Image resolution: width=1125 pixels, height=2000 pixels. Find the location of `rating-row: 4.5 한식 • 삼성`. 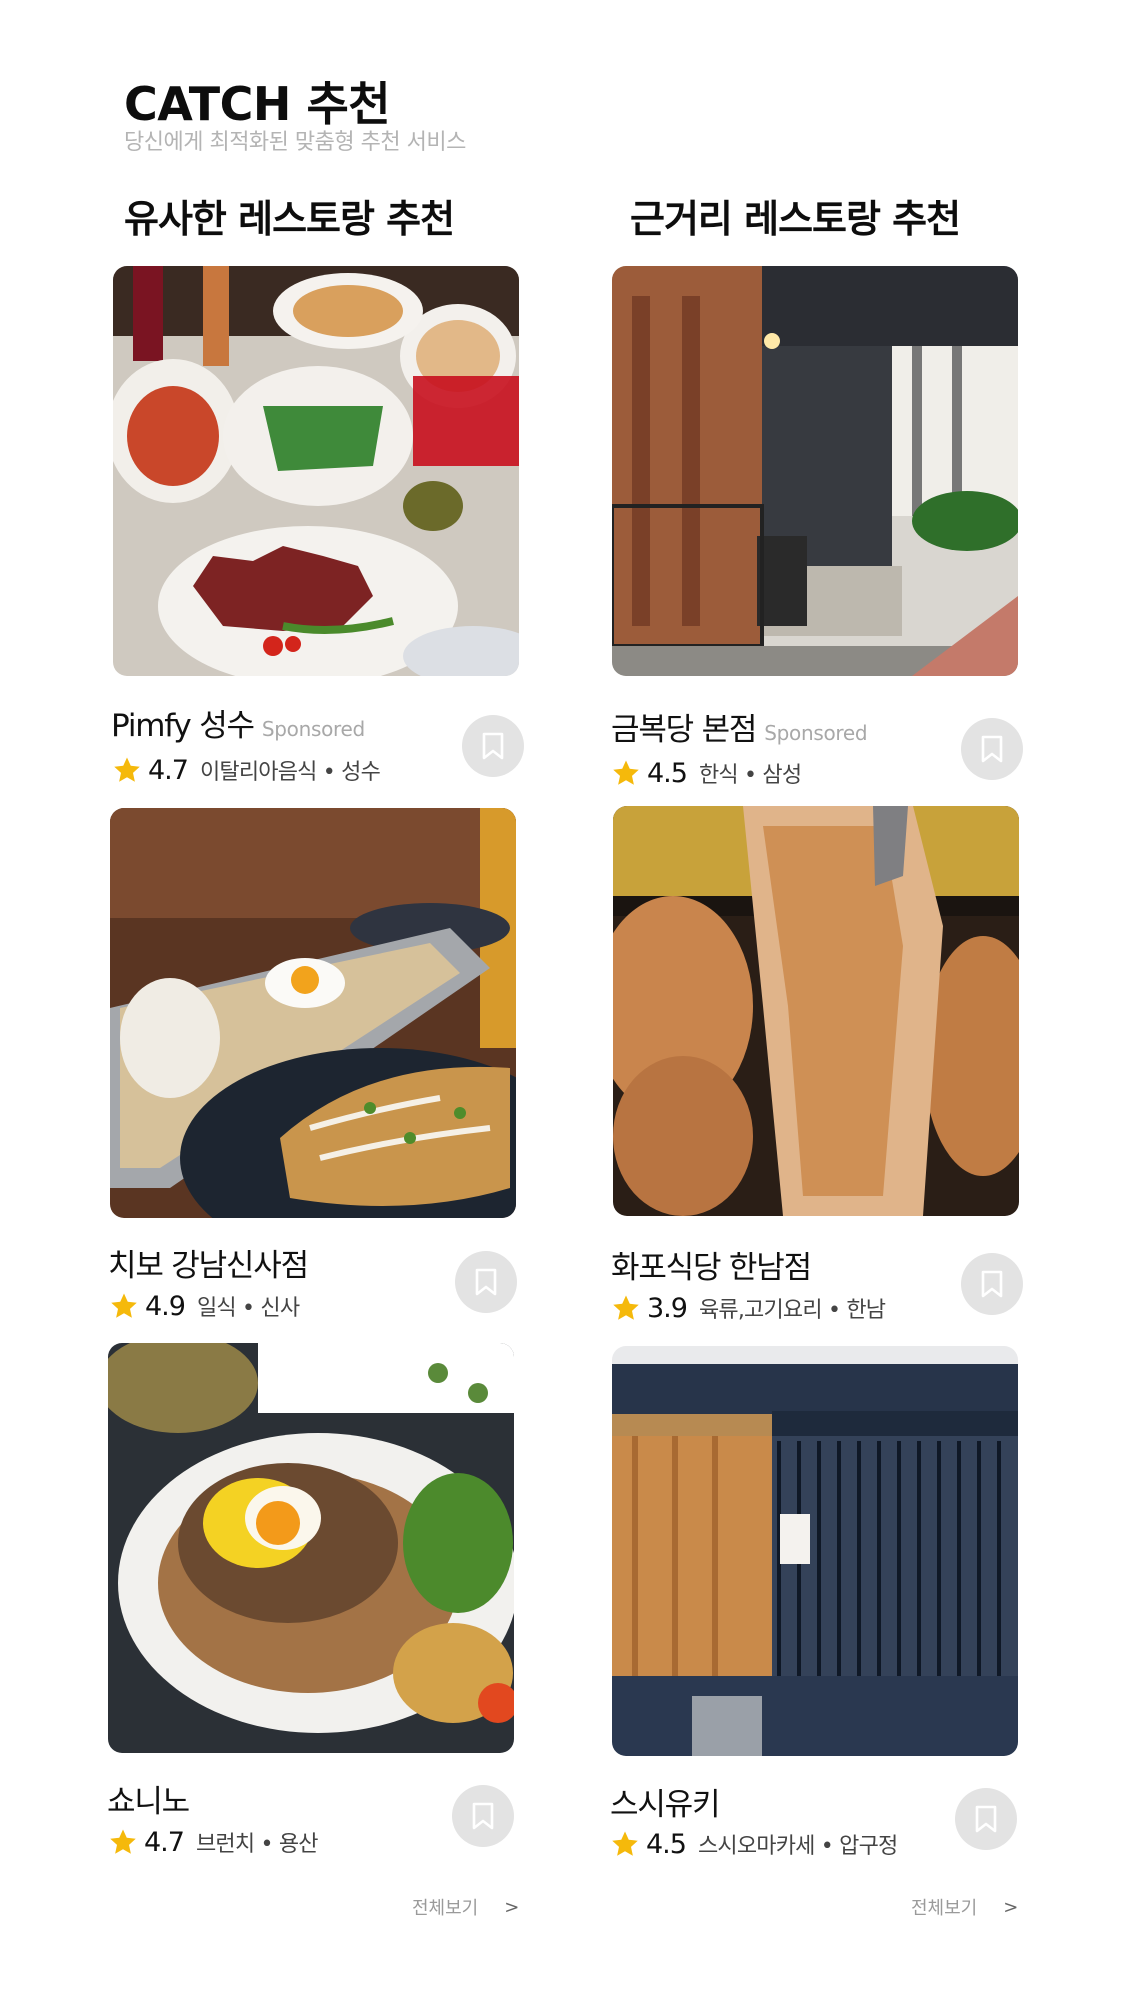

rating-row: 4.5 한식 • 삼성 is located at coordinates (706, 773).